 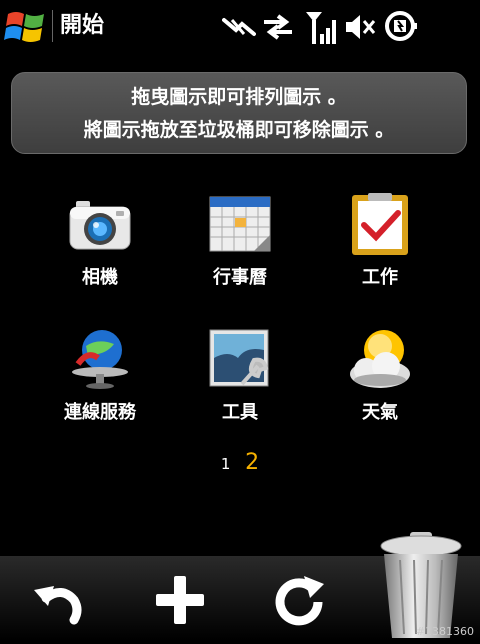 What do you see at coordinates (239, 113) in the screenshot?
I see `hint-banner: 拖曳圖示即可排列圖示 。 將圖示拖放至垃圾桶即可移除圖示 。` at bounding box center [239, 113].